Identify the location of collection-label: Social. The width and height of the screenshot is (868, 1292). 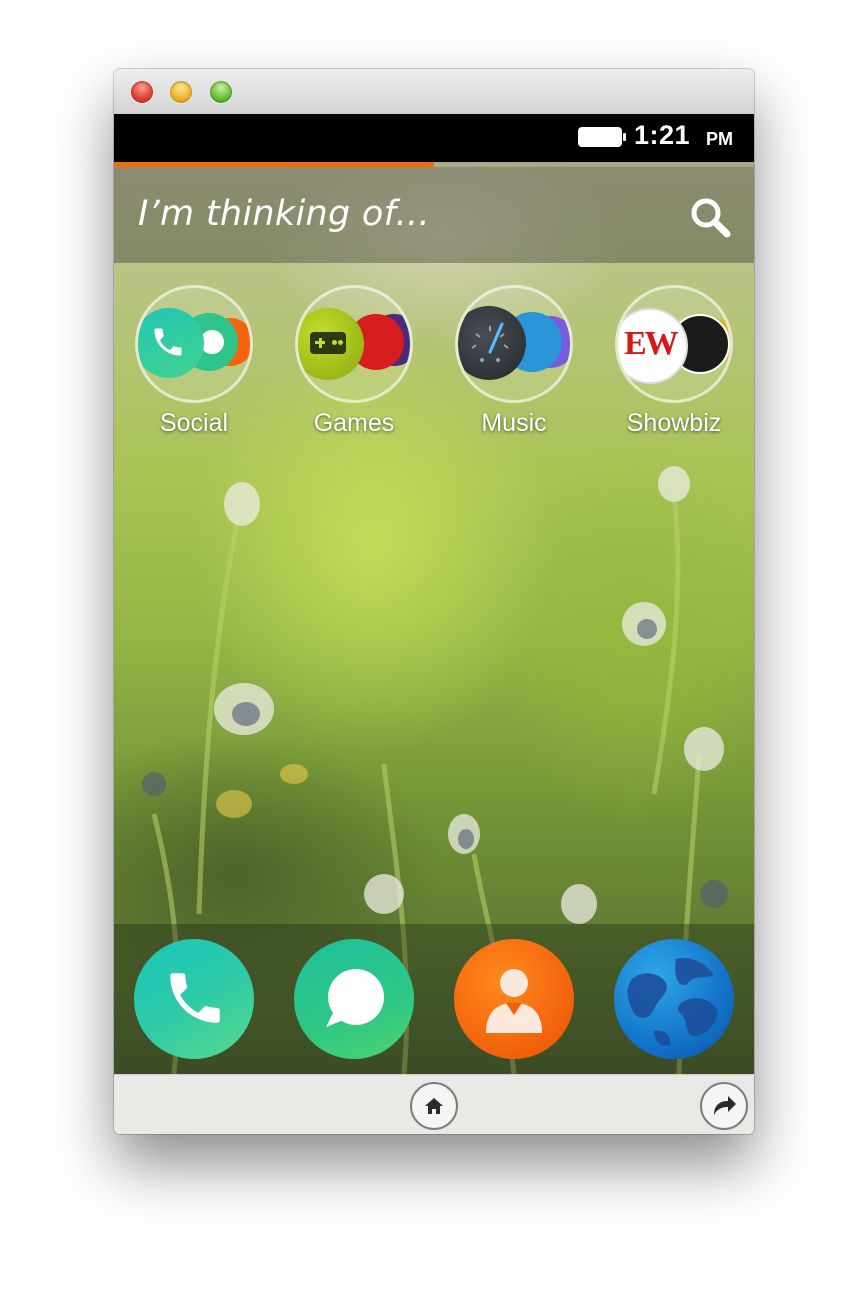
(194, 423).